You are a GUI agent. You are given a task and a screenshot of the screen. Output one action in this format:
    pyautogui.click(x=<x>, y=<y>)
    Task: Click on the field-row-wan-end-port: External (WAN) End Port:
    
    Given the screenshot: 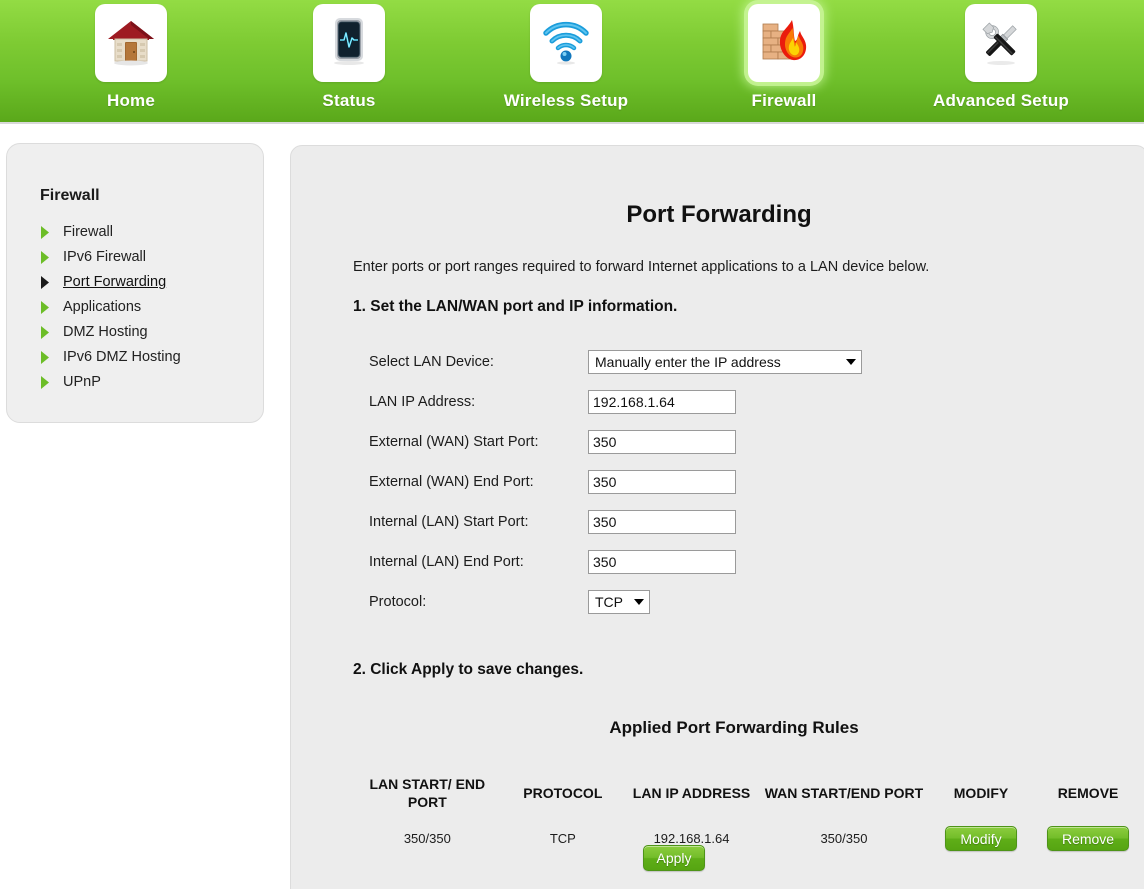 What is the action you would take?
    pyautogui.click(x=717, y=482)
    